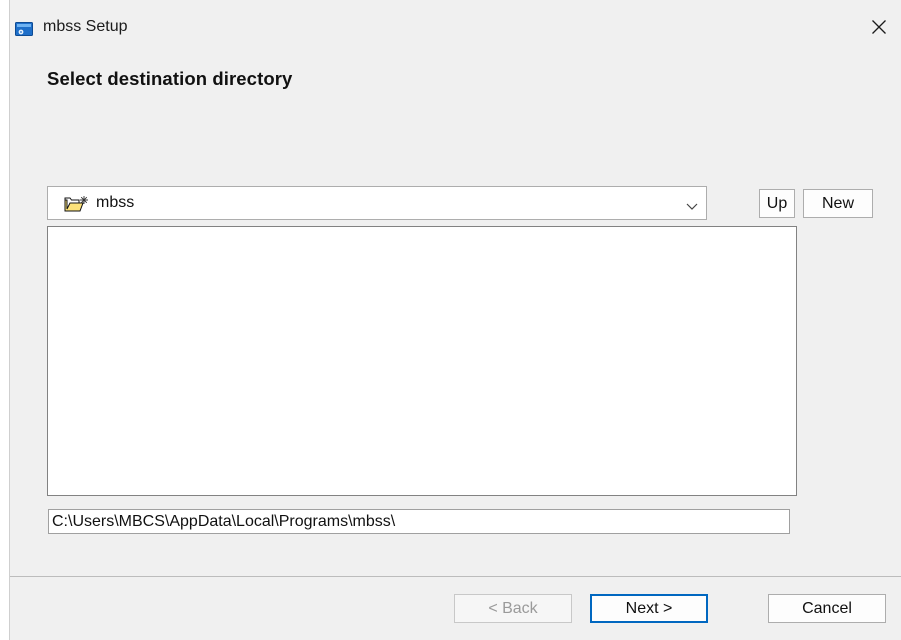 The image size is (901, 640). I want to click on directory-dropdown: mbss, so click(377, 203).